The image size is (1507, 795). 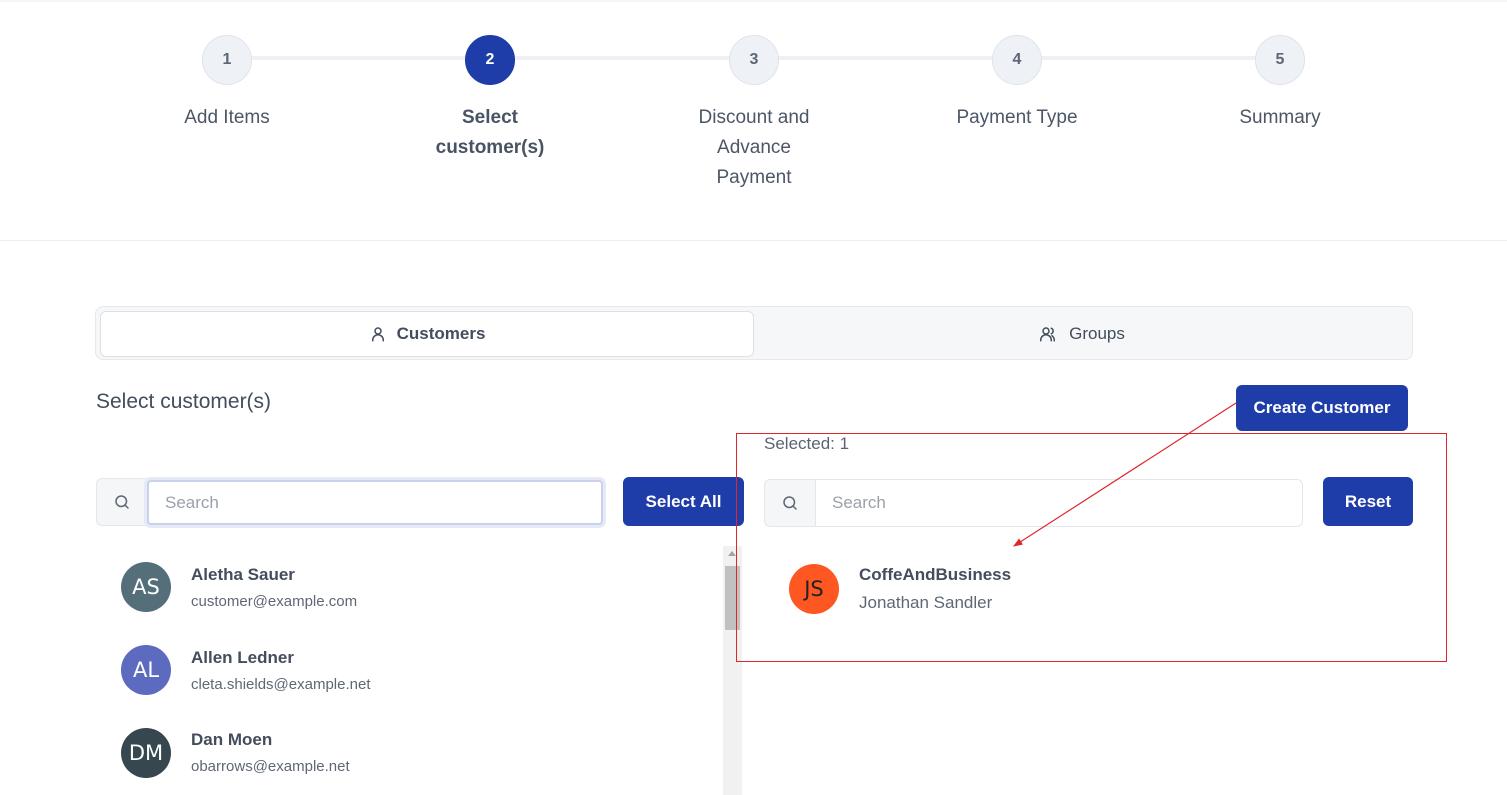 I want to click on step-1: 1 Add Items, so click(x=227, y=84).